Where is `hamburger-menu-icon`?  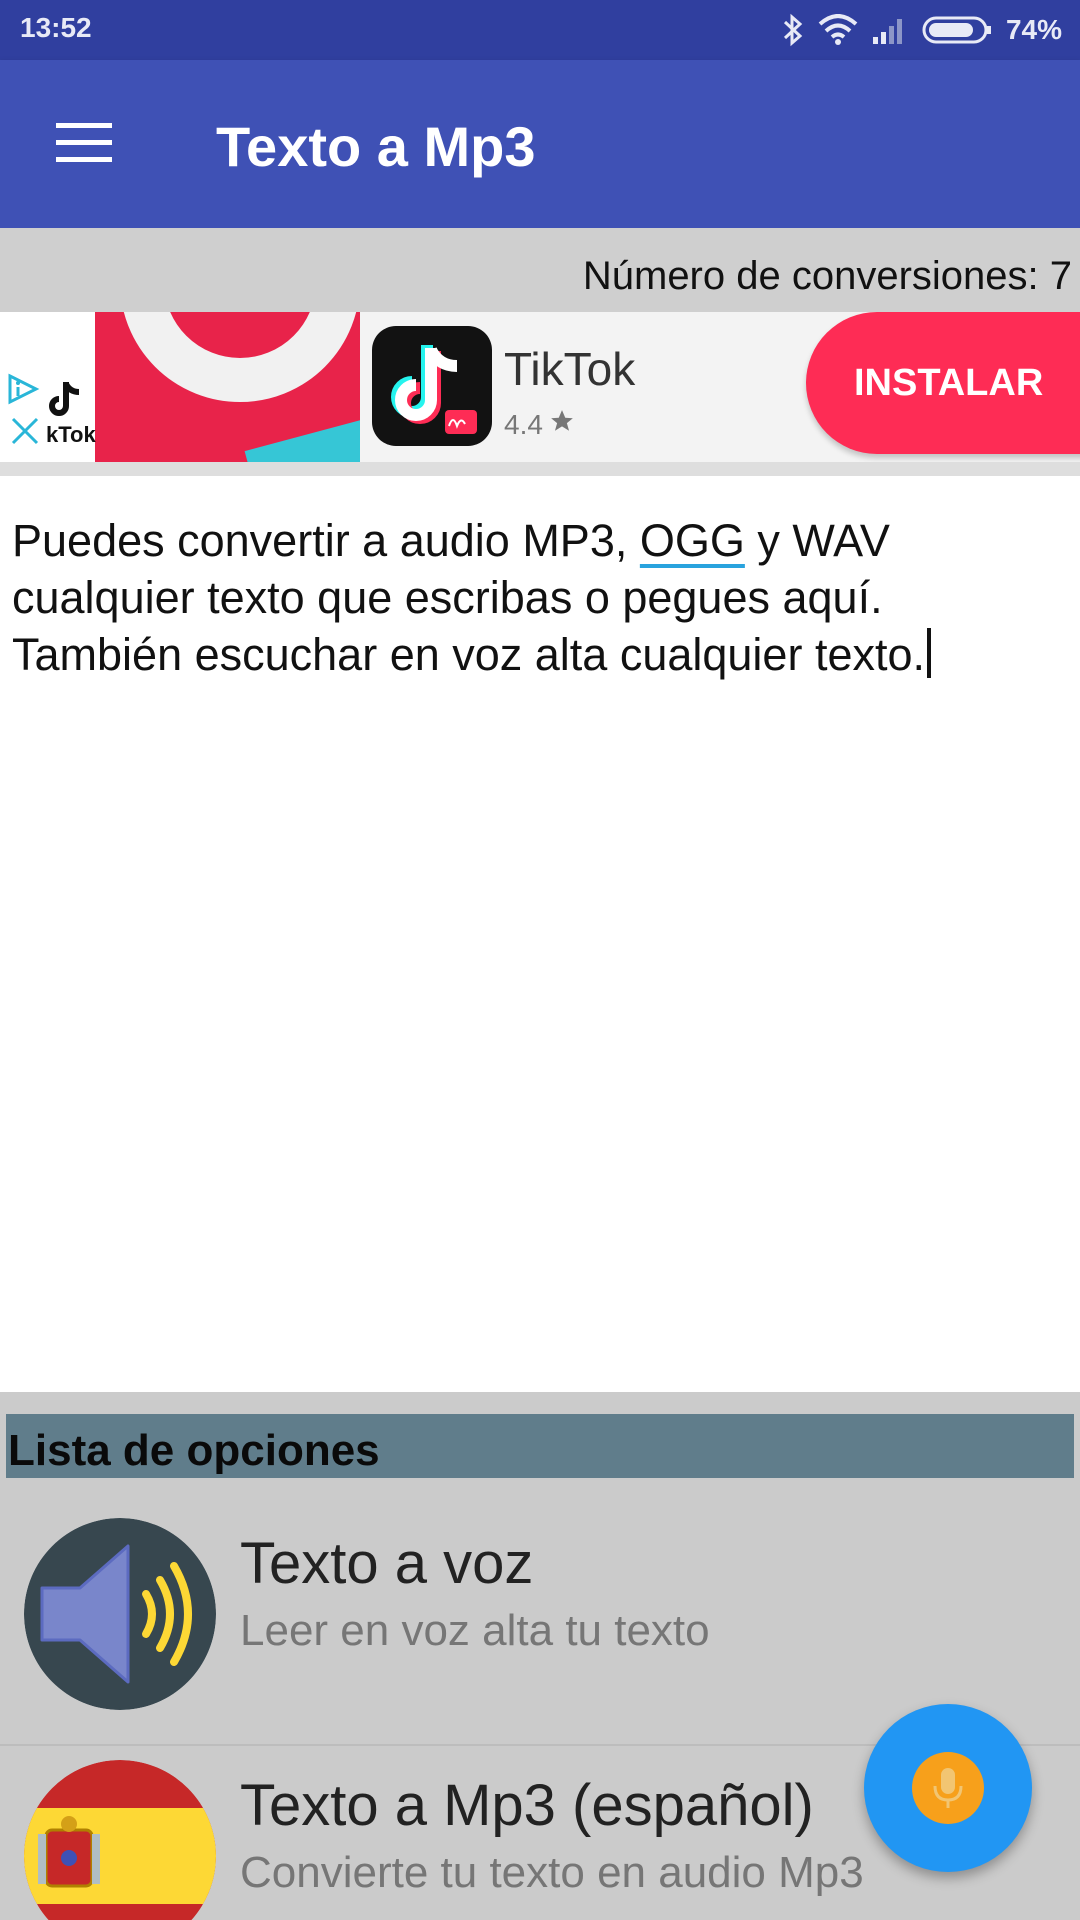 hamburger-menu-icon is located at coordinates (84, 145).